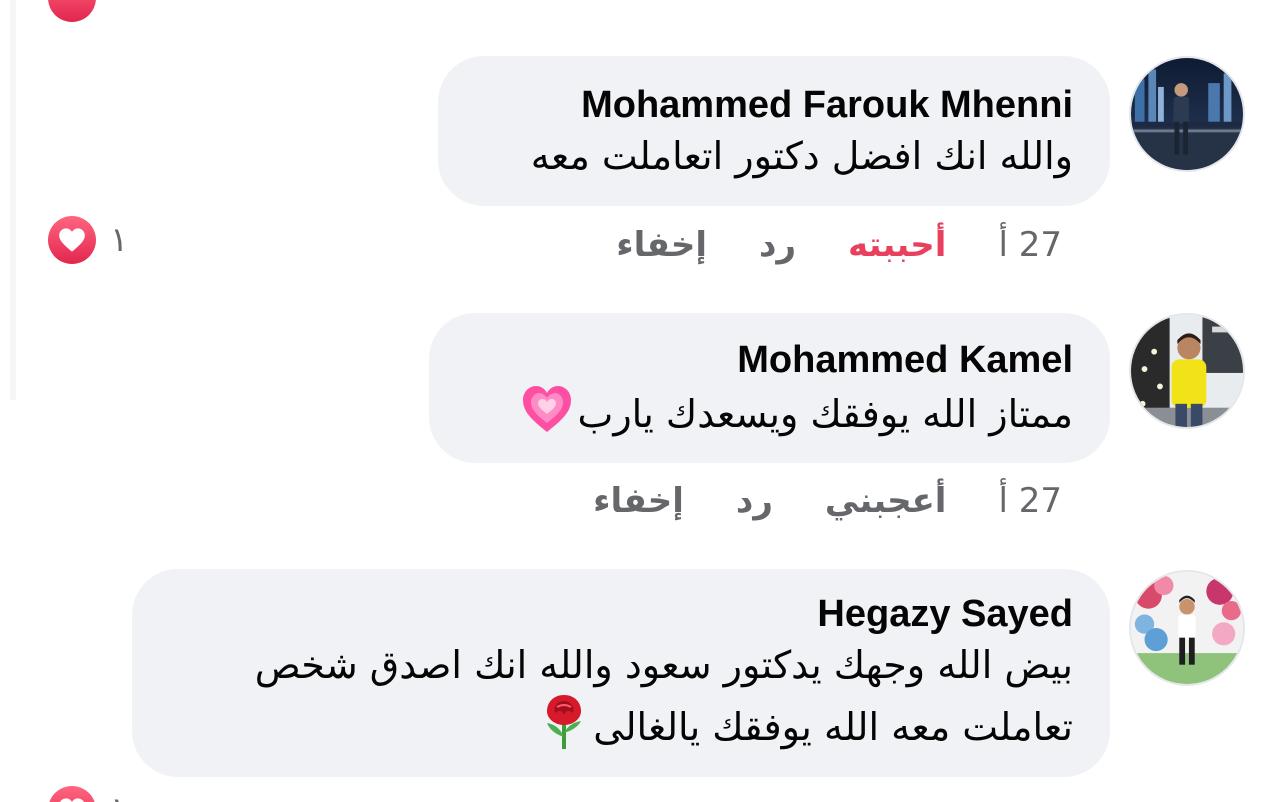  I want to click on comment-actions: 27 أ أعجبني رد إخفاء, so click(827, 501).